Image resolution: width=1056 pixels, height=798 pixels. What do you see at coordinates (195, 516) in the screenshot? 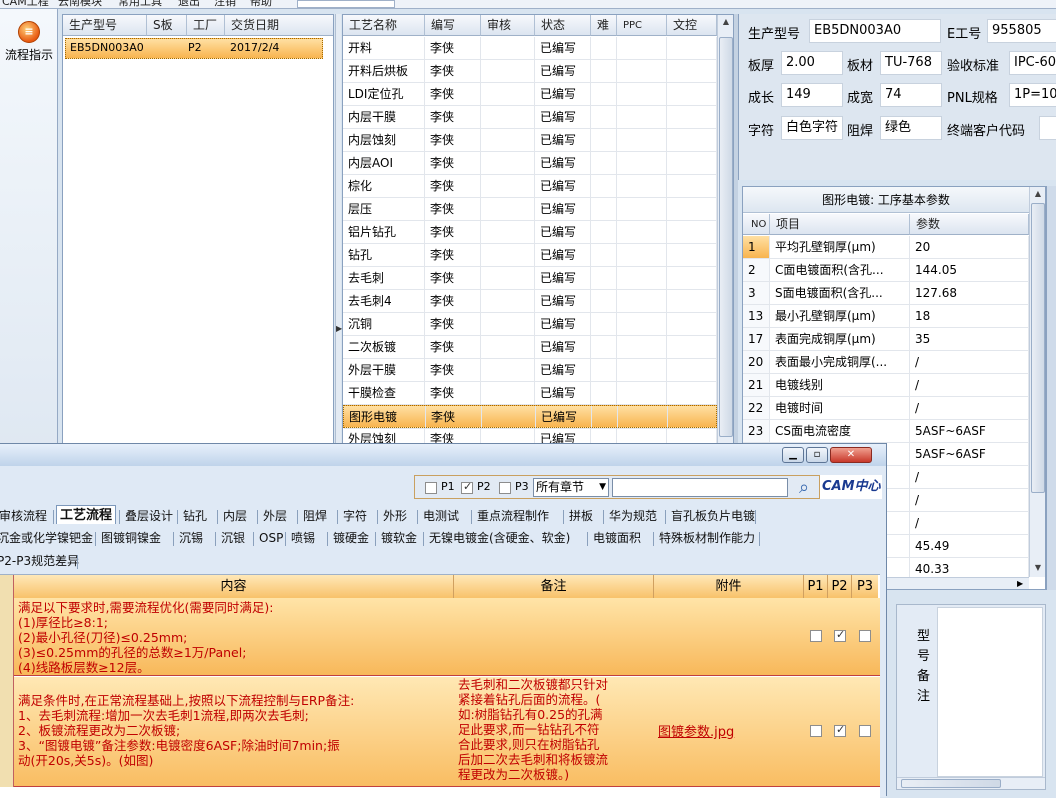
I see `tab-tabs_row1-3: 钻孔` at bounding box center [195, 516].